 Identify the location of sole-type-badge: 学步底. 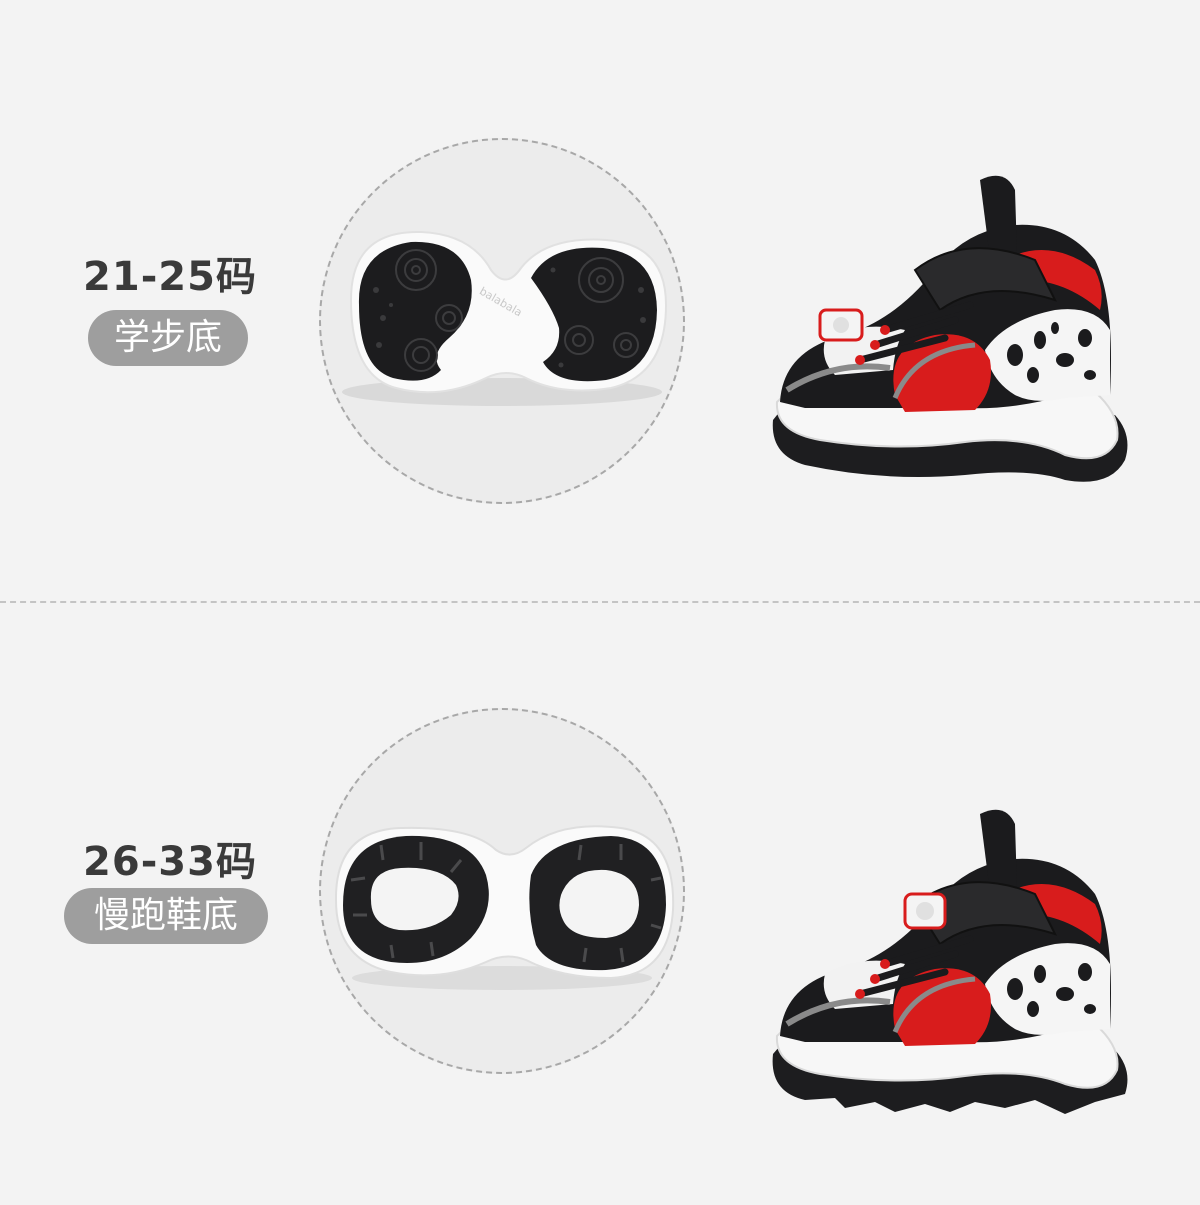
(168, 338).